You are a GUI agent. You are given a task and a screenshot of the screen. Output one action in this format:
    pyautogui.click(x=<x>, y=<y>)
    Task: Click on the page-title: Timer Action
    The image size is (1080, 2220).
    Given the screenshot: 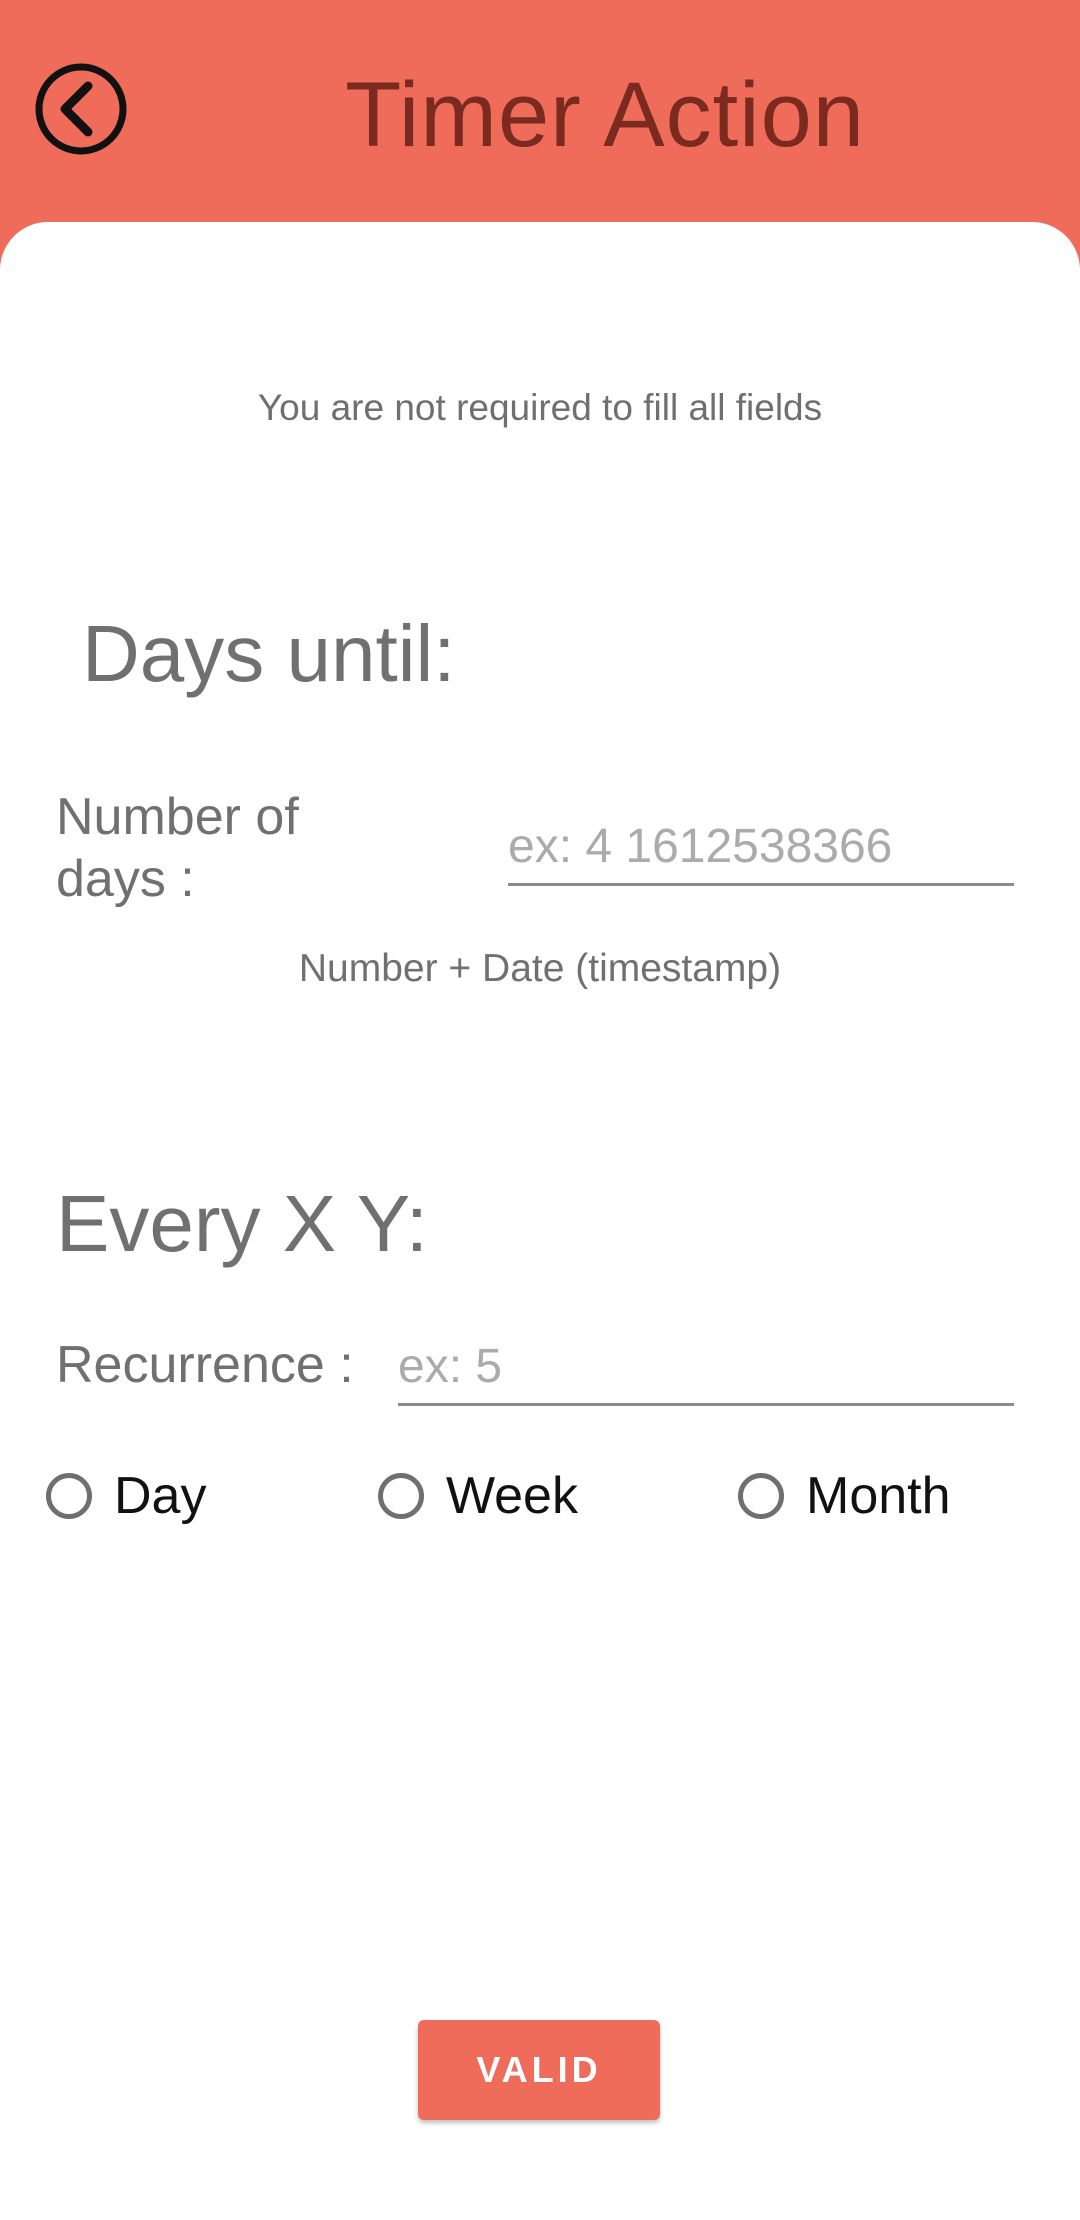 What is the action you would take?
    pyautogui.click(x=605, y=115)
    